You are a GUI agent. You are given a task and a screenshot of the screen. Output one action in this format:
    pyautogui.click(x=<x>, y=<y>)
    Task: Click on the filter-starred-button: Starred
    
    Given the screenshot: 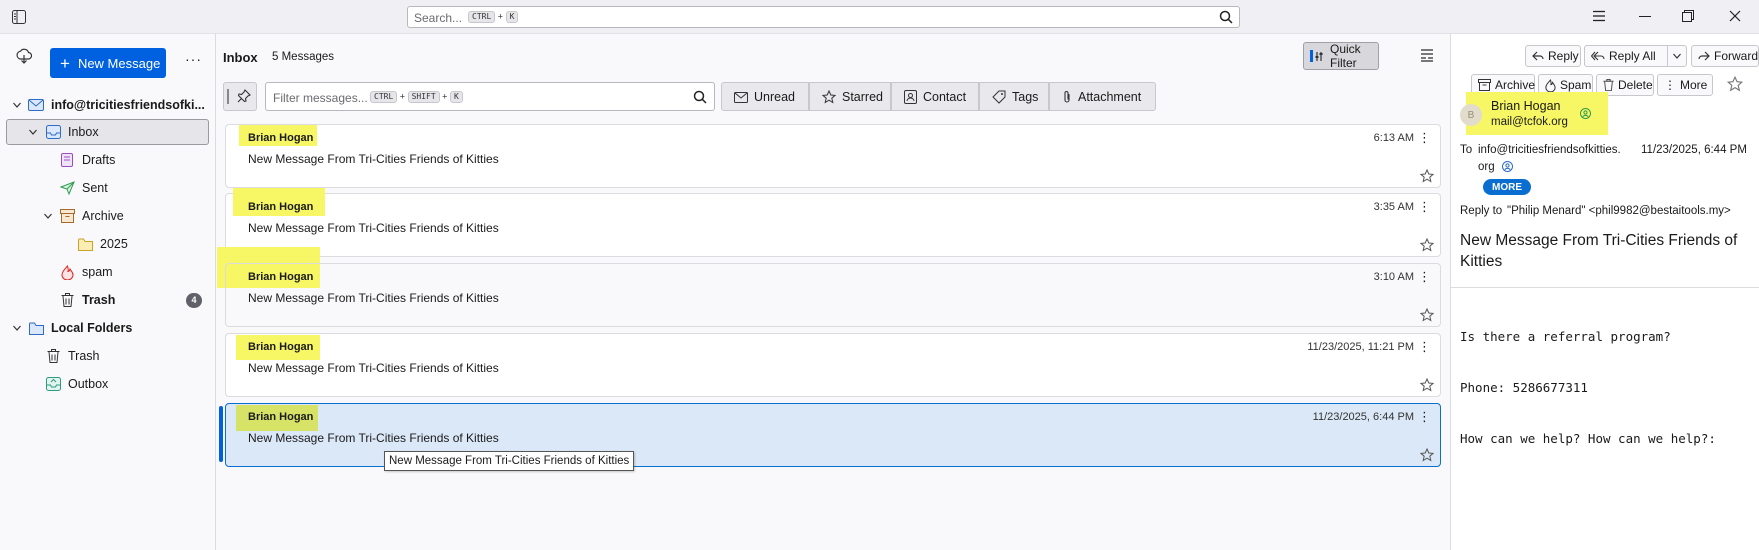 What is the action you would take?
    pyautogui.click(x=850, y=96)
    